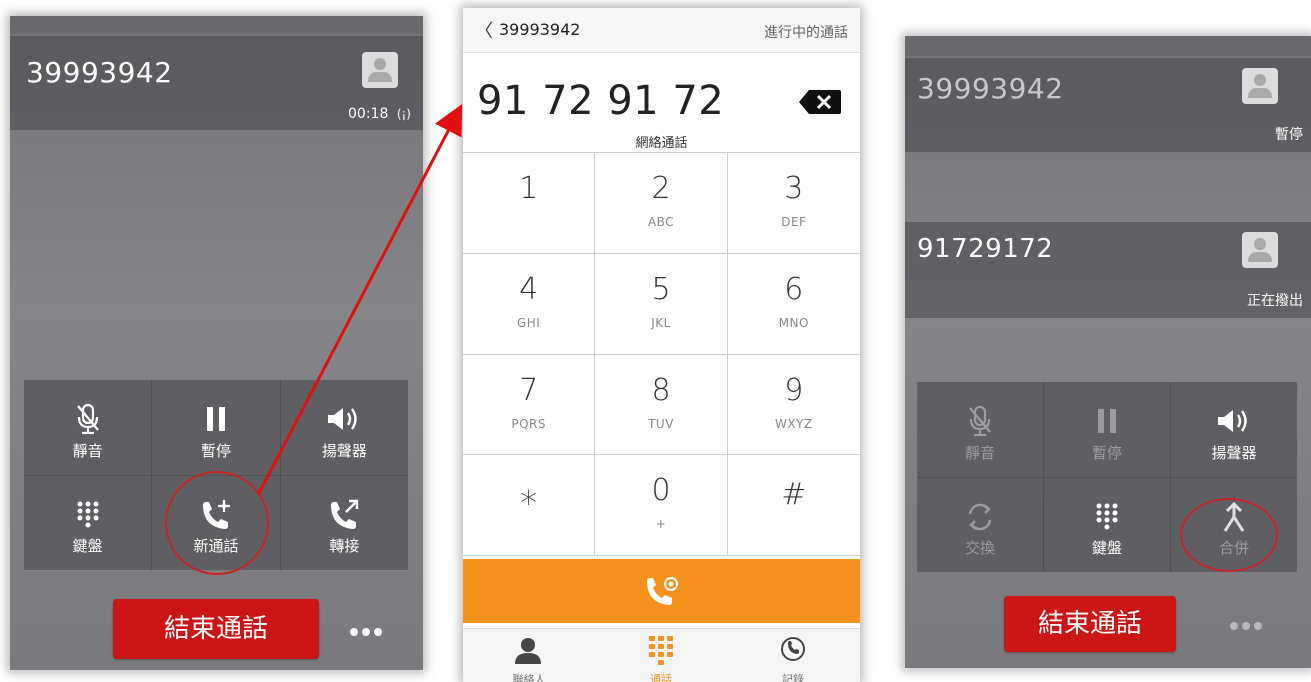 This screenshot has height=682, width=1311. Describe the element at coordinates (1107, 517) in the screenshot. I see `keypad-icon` at that location.